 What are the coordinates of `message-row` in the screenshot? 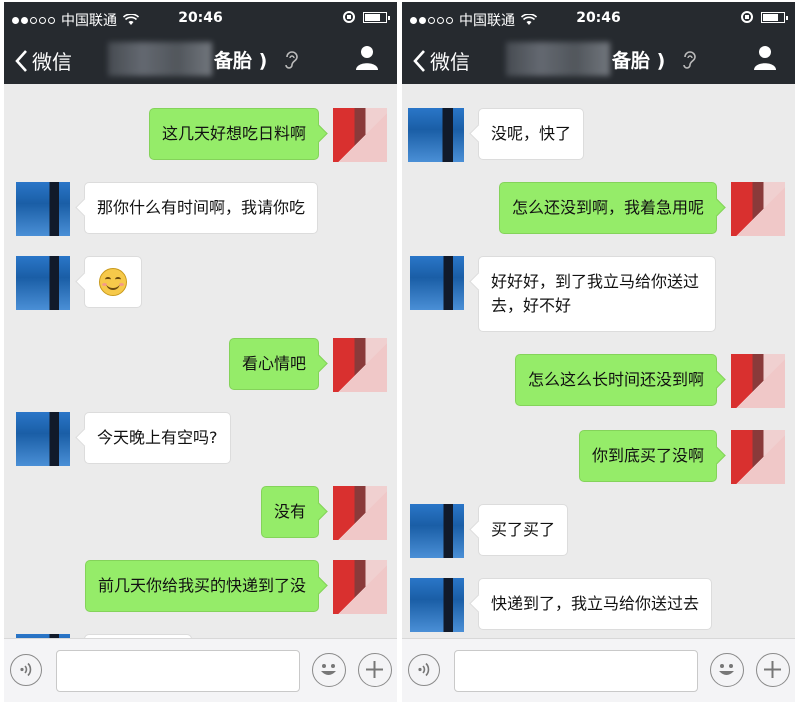 It's located at (79, 283).